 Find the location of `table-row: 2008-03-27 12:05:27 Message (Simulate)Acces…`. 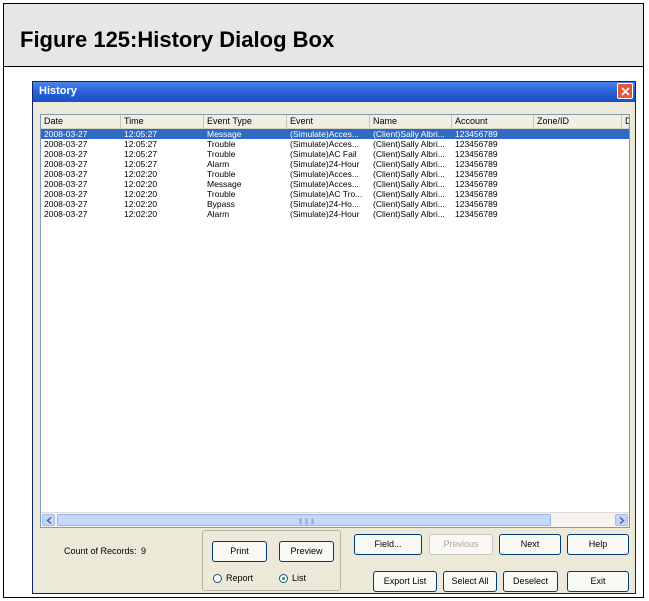

table-row: 2008-03-27 12:05:27 Message (Simulate)Acces… is located at coordinates (335, 134).